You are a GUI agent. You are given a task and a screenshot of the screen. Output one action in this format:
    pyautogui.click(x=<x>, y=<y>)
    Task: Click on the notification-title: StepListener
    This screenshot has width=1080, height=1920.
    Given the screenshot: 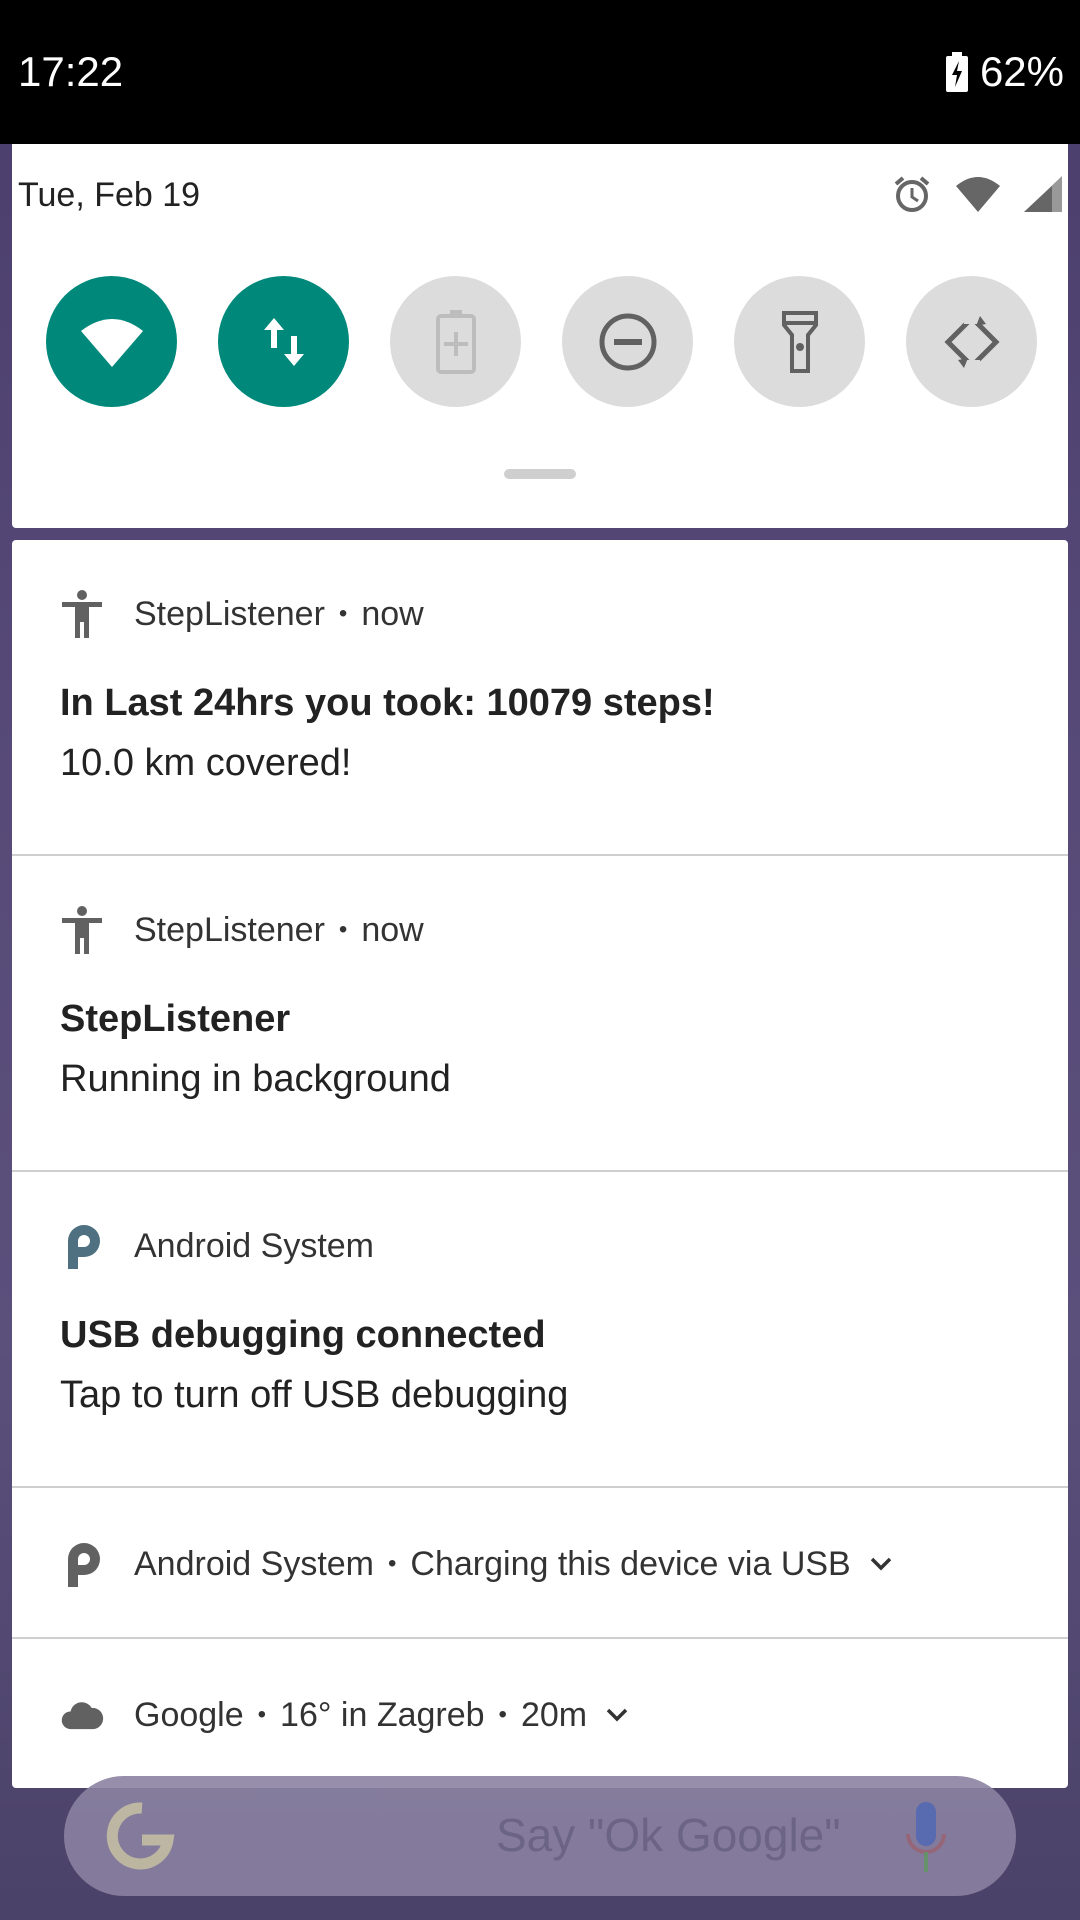 What is the action you would take?
    pyautogui.click(x=175, y=1019)
    